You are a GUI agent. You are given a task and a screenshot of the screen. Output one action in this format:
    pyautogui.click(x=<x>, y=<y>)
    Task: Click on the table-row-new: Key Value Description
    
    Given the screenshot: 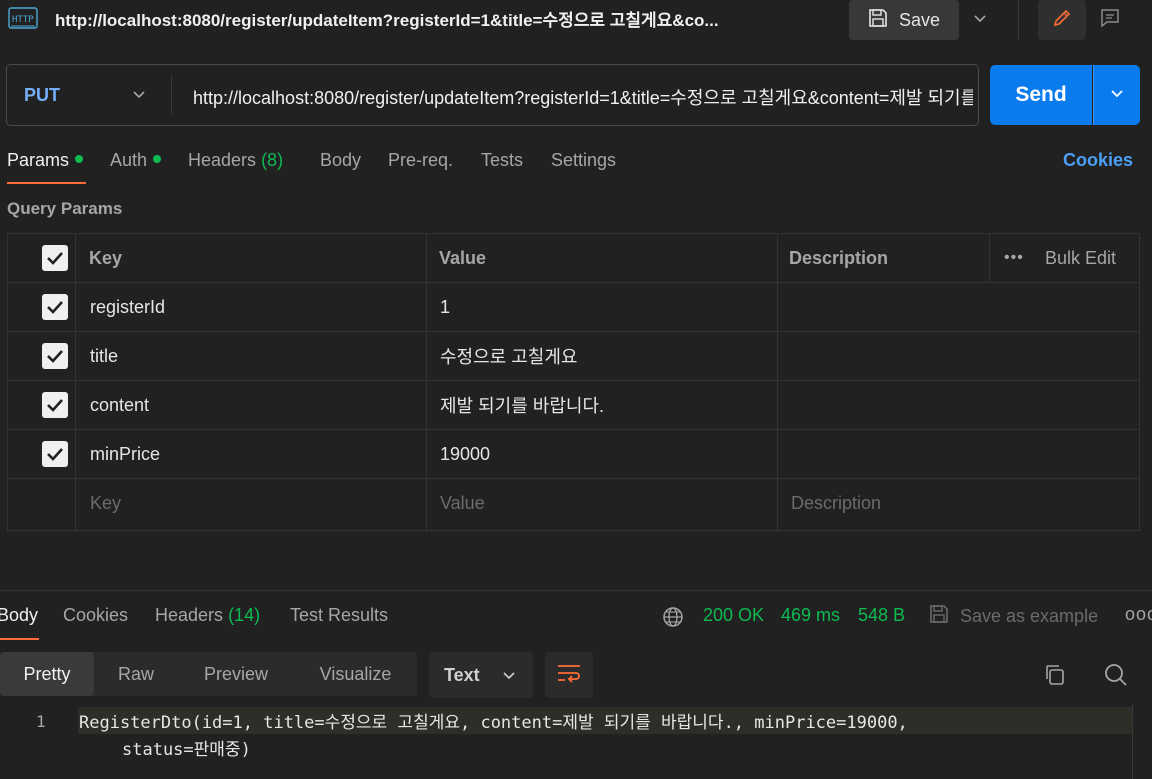 What is the action you would take?
    pyautogui.click(x=573, y=503)
    